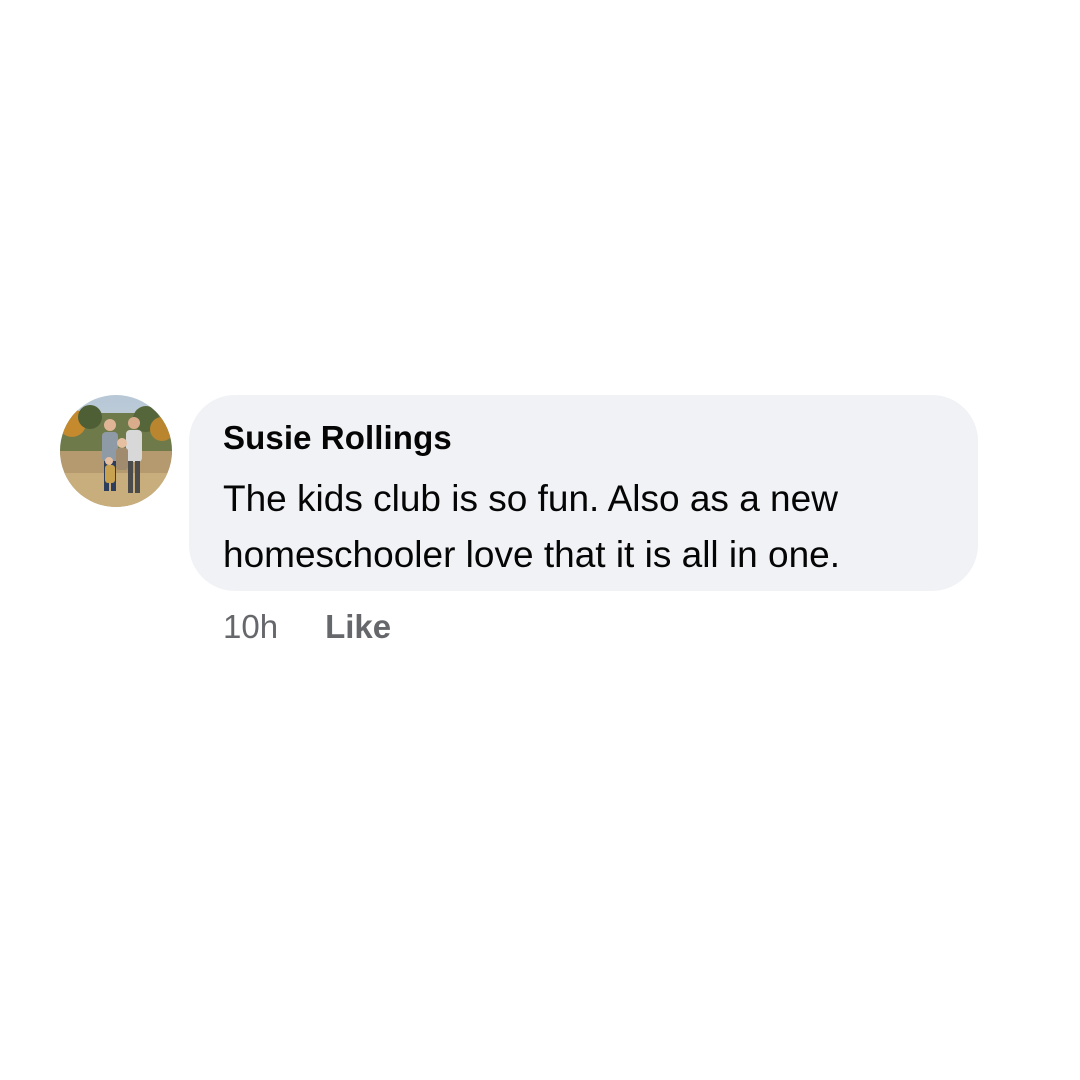 The image size is (1080, 1080). I want to click on comment-timestamp: 10h, so click(250, 627).